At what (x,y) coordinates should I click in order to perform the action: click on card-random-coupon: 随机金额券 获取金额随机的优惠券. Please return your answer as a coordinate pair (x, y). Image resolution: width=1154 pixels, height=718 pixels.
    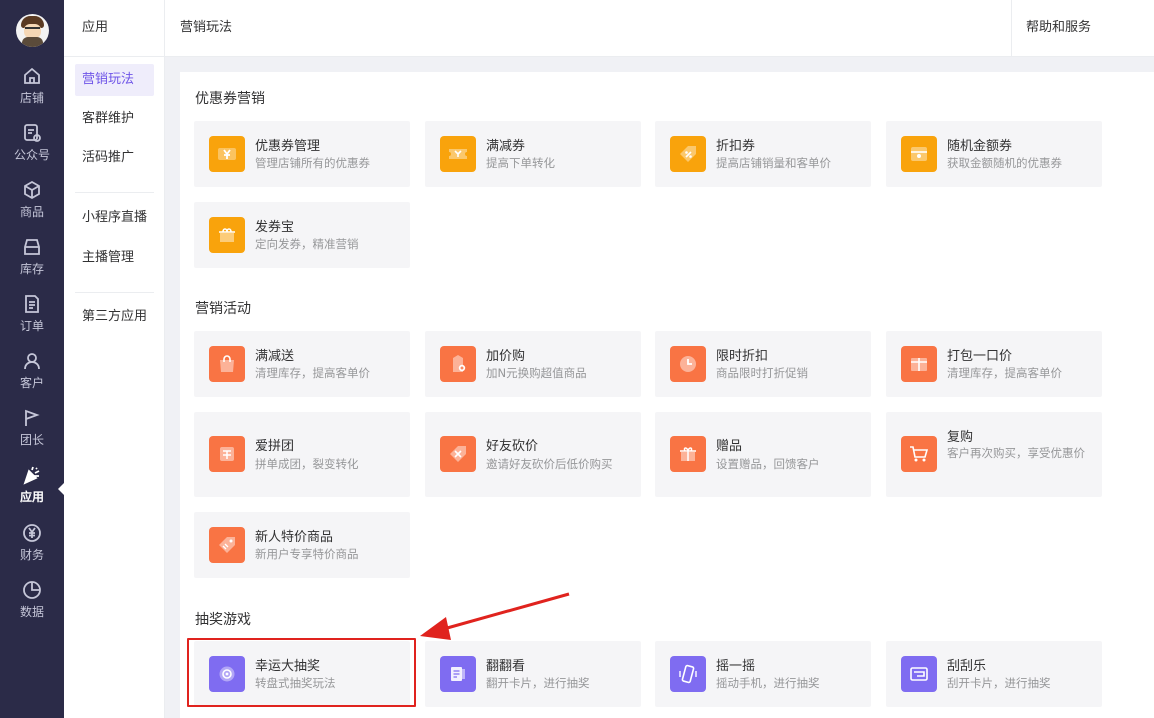
    Looking at the image, I should click on (994, 154).